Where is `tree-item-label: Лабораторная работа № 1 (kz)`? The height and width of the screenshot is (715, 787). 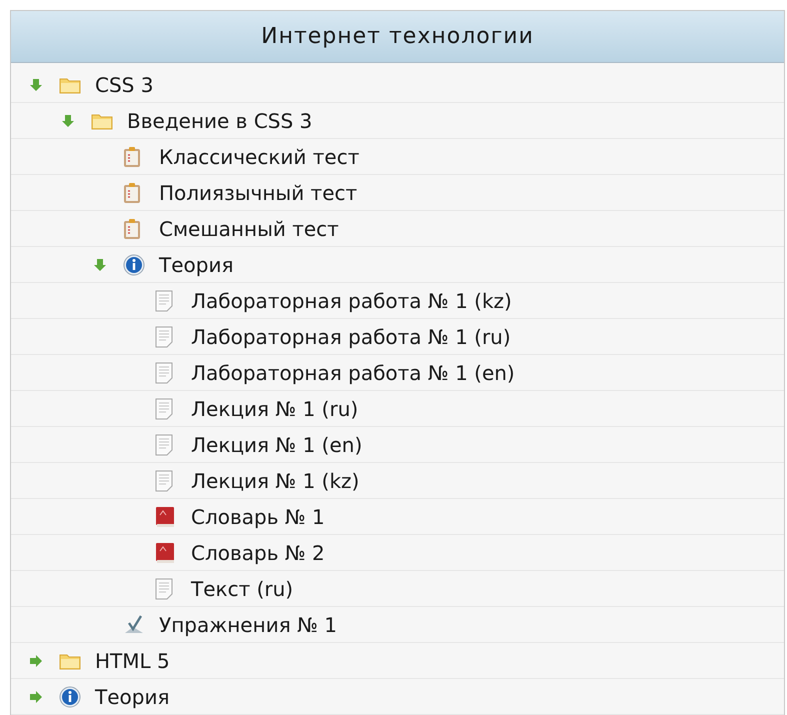
tree-item-label: Лабораторная работа № 1 (kz) is located at coordinates (351, 301).